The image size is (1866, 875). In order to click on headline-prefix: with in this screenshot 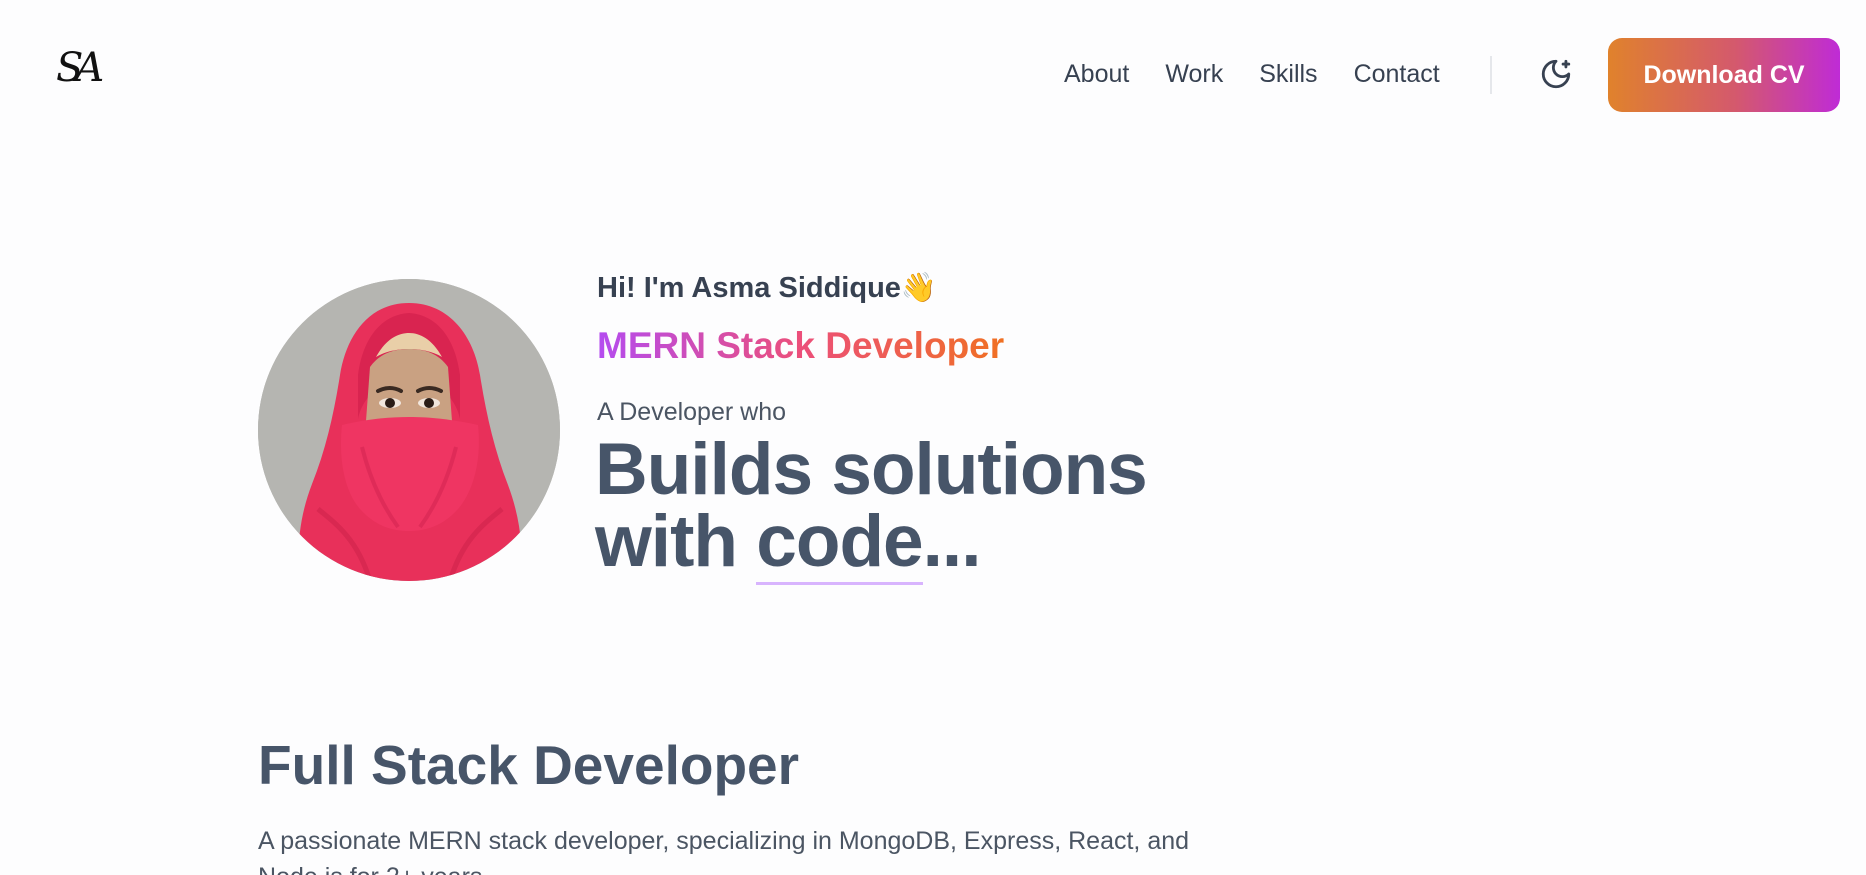, I will do `click(676, 541)`.